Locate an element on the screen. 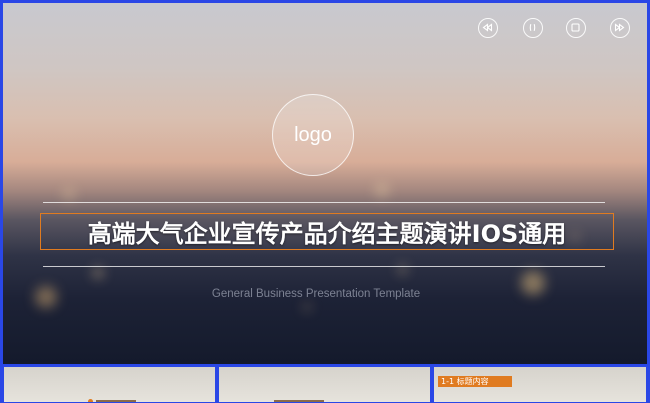 This screenshot has width=650, height=403. fast-forward-icon is located at coordinates (619, 27).